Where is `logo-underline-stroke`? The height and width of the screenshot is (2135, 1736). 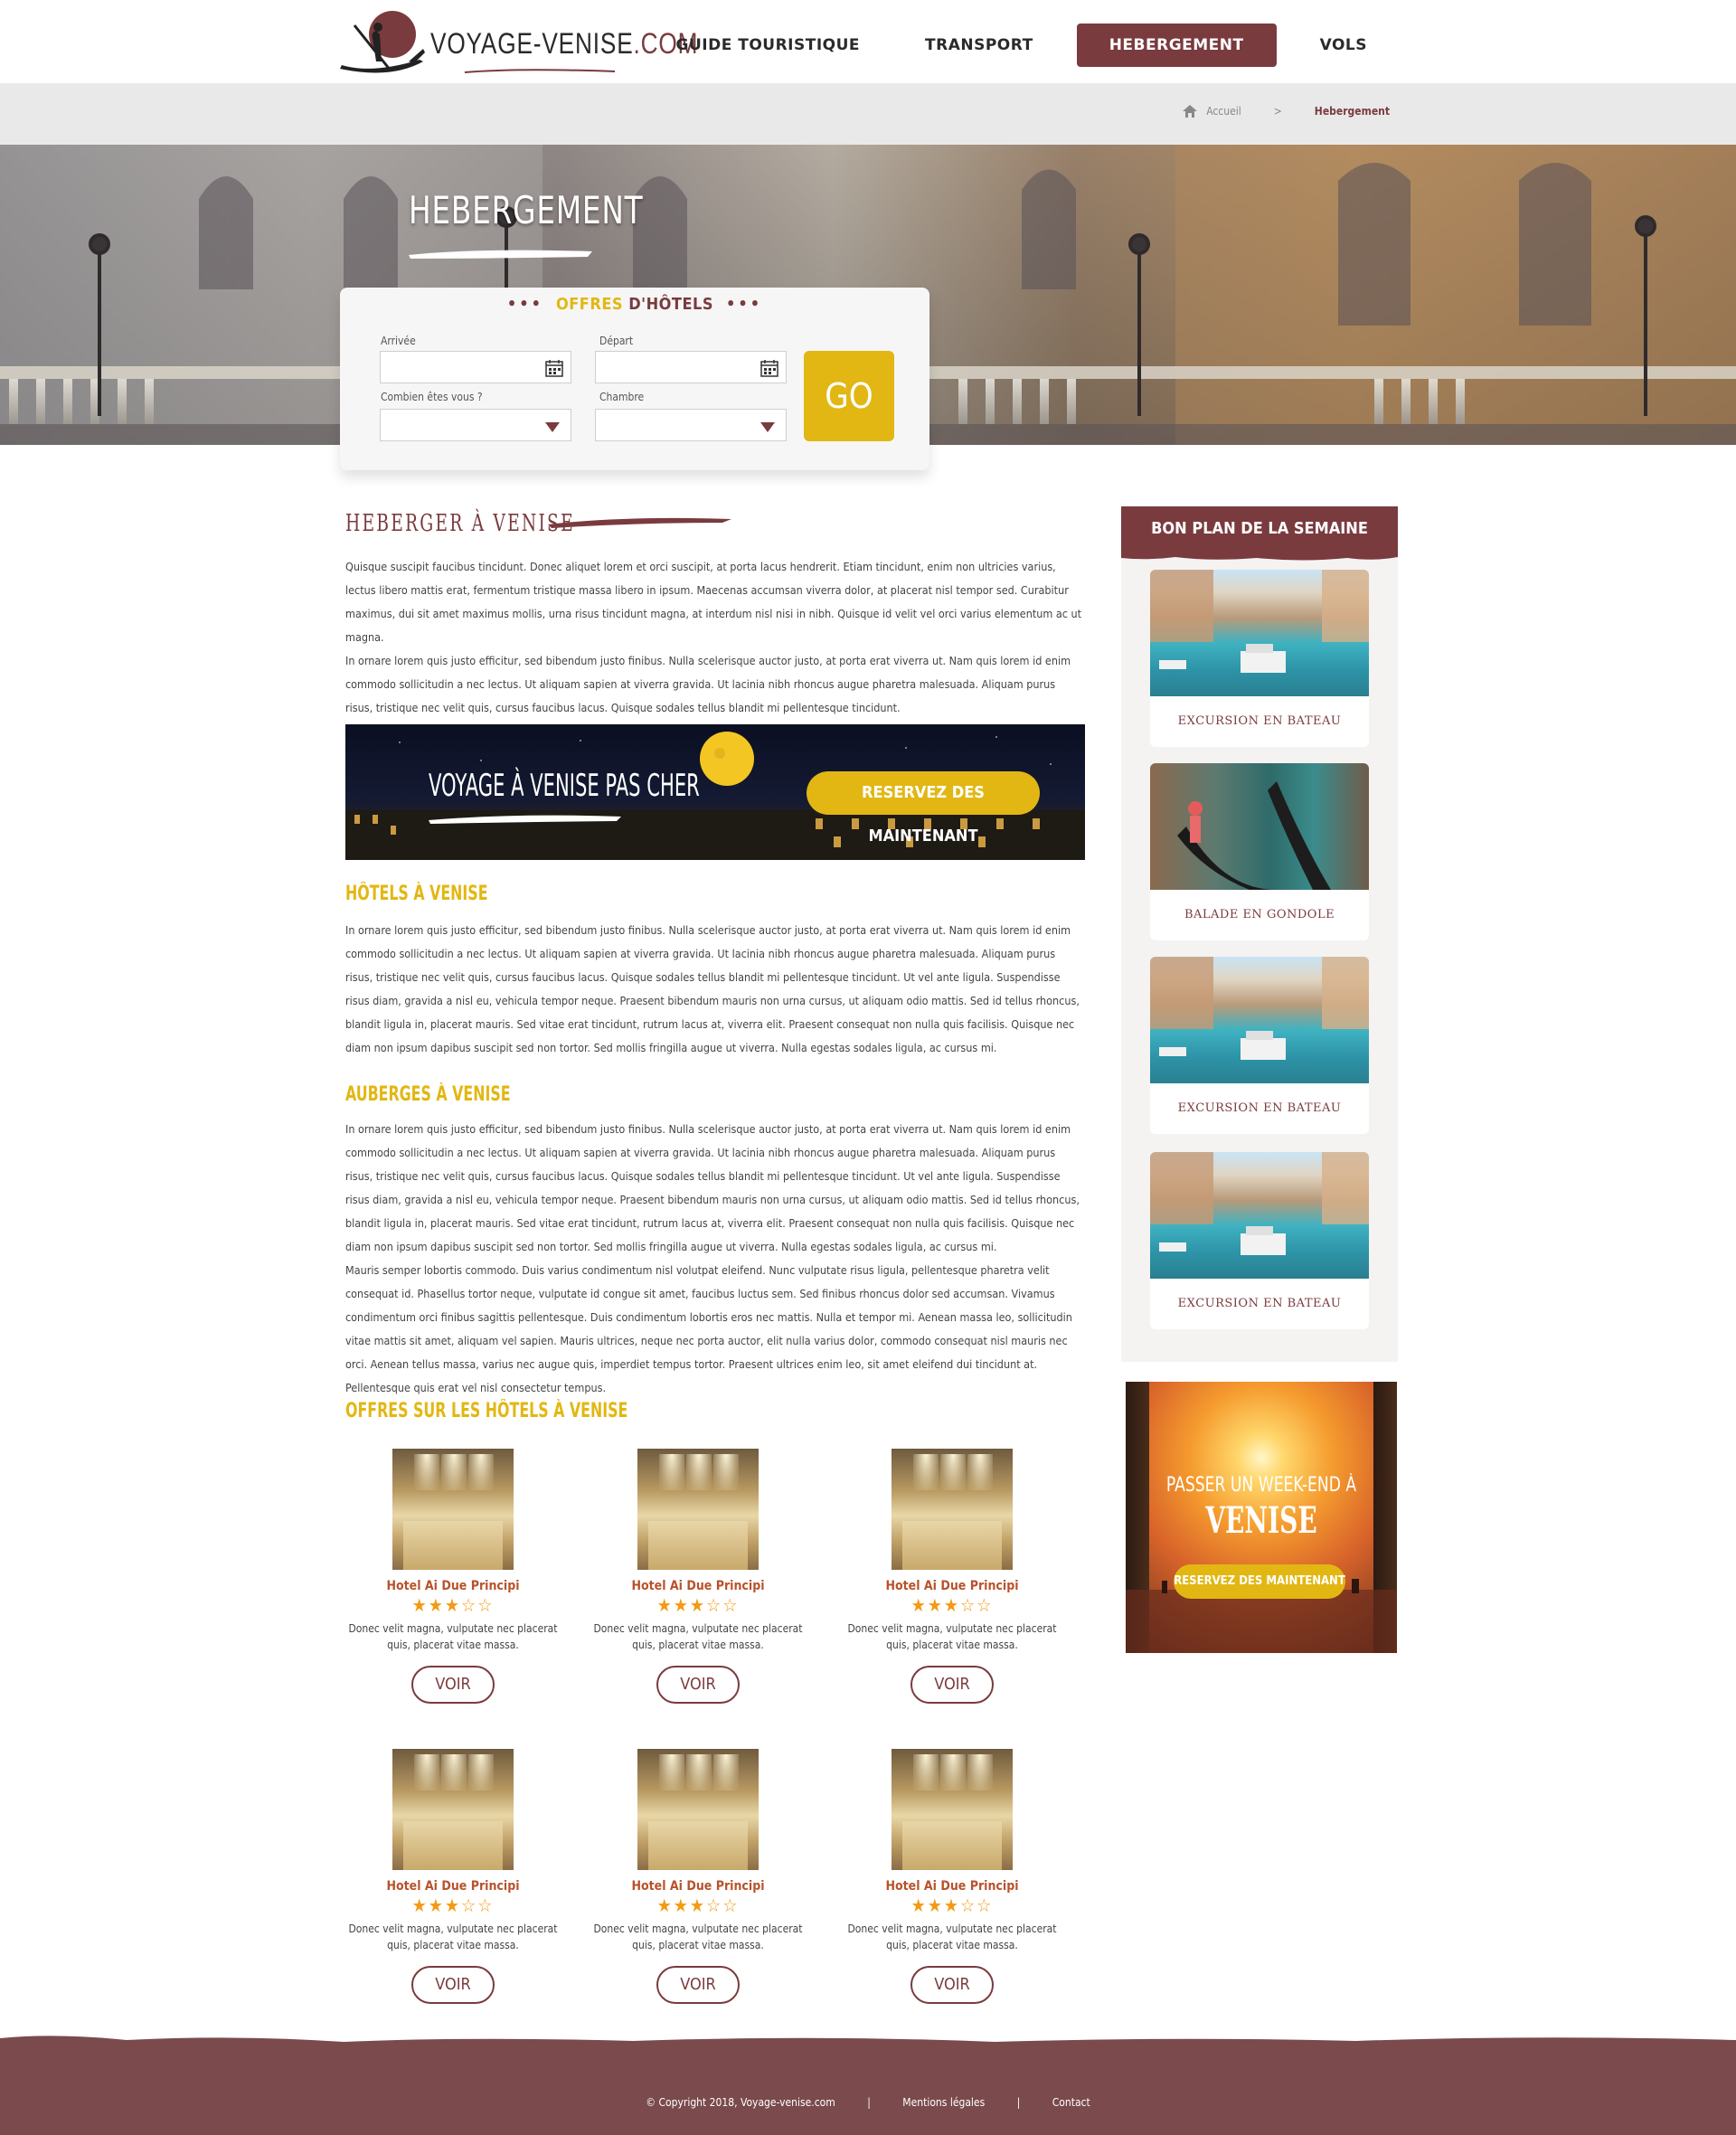
logo-underline-stroke is located at coordinates (540, 71).